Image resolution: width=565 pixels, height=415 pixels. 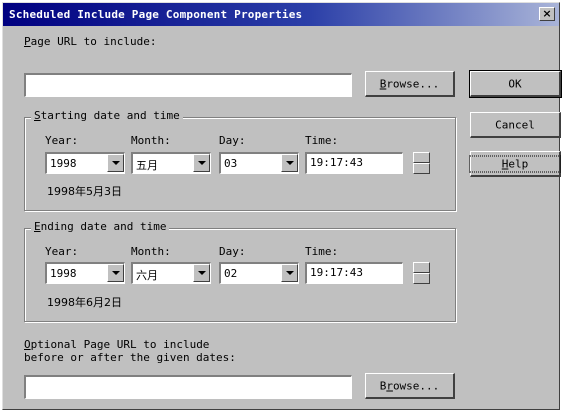 What do you see at coordinates (151, 251) in the screenshot?
I see `end-month-label: Month:` at bounding box center [151, 251].